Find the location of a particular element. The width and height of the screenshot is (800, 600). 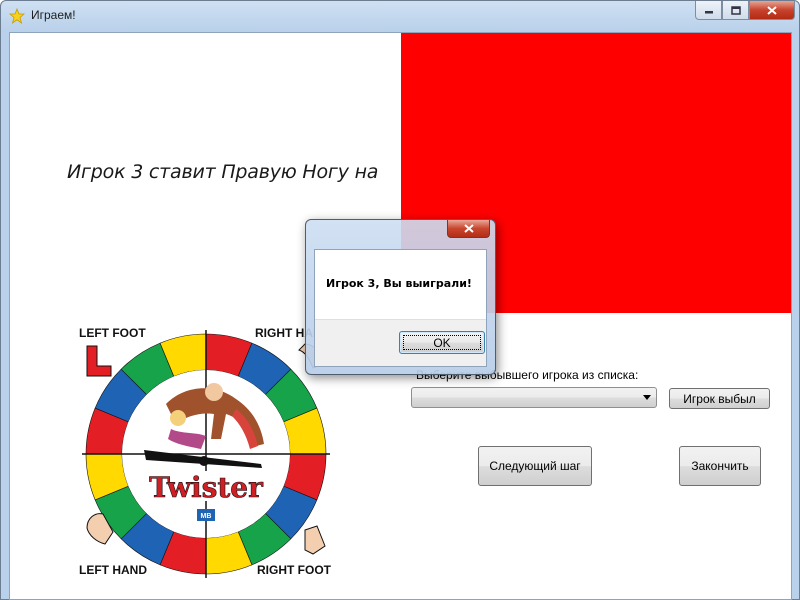

focus-rectangle is located at coordinates (442, 342).